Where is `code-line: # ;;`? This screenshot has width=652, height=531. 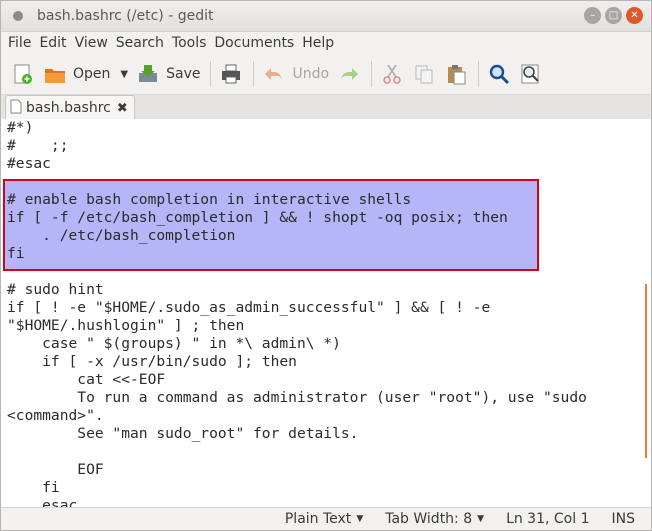 code-line: # ;; is located at coordinates (38, 145).